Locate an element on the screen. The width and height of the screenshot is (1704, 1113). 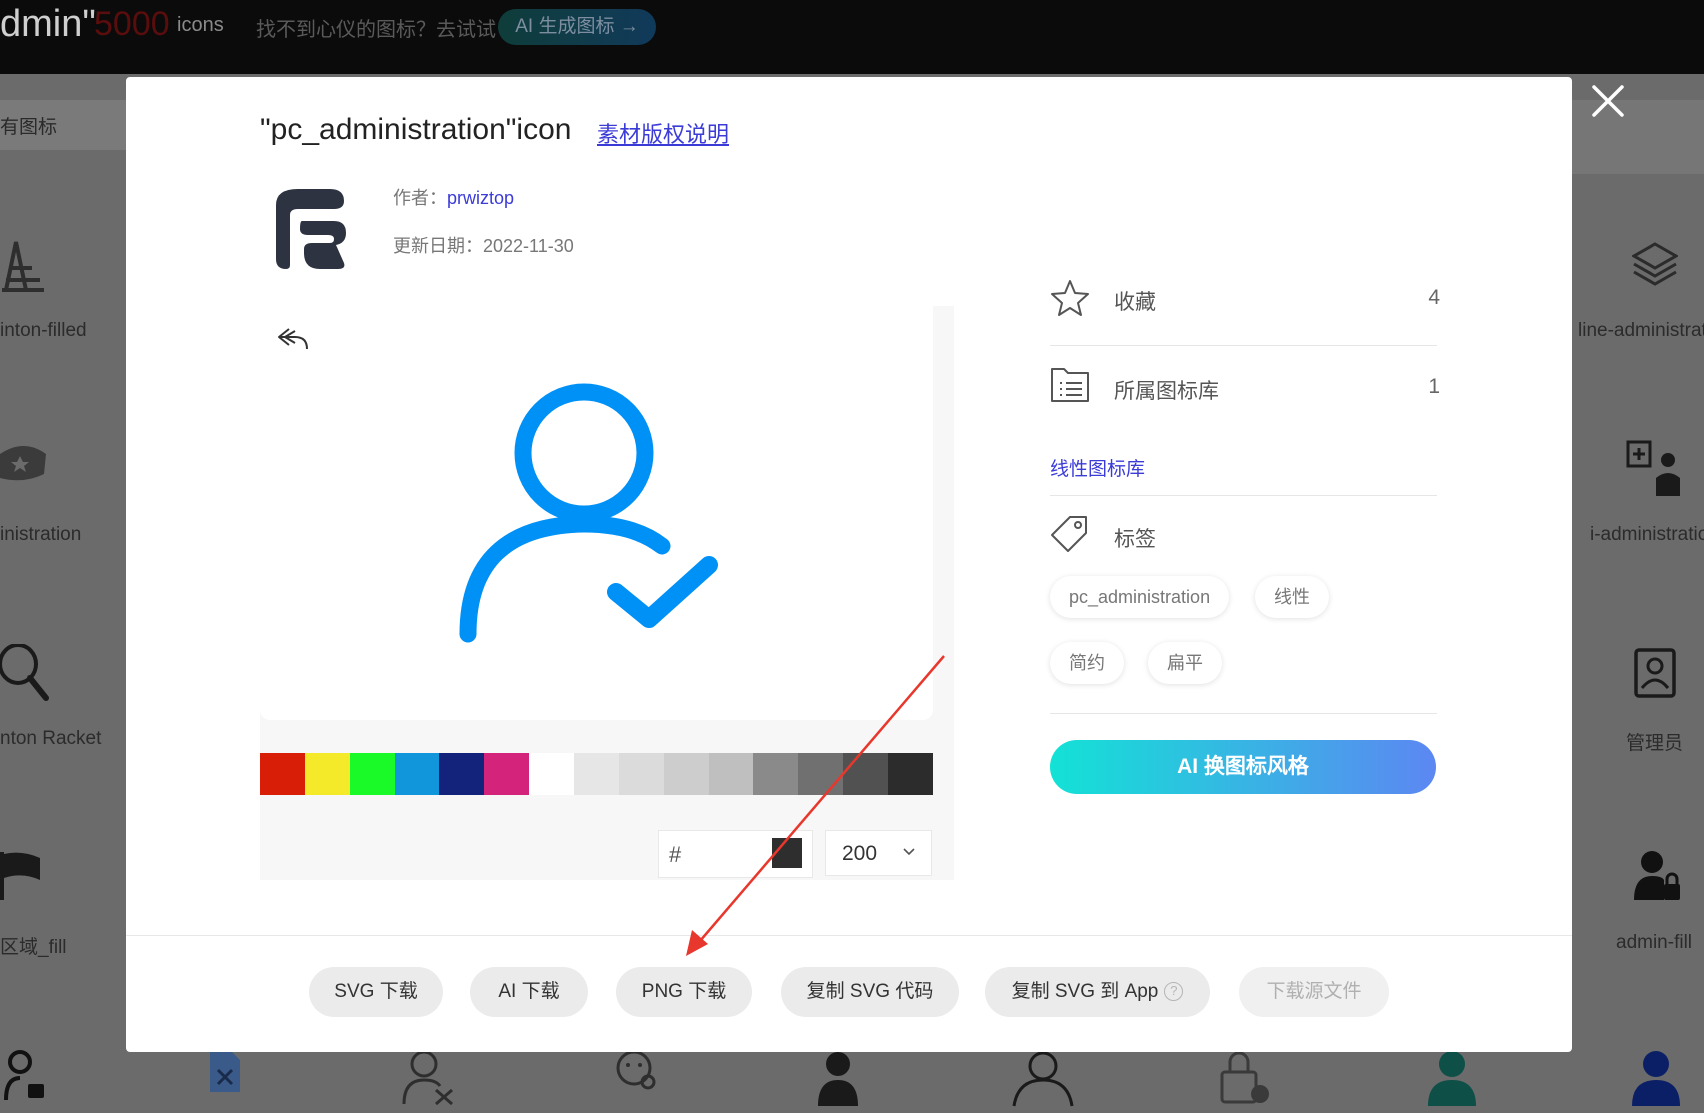
tag-chip: 简约 is located at coordinates (1087, 663).